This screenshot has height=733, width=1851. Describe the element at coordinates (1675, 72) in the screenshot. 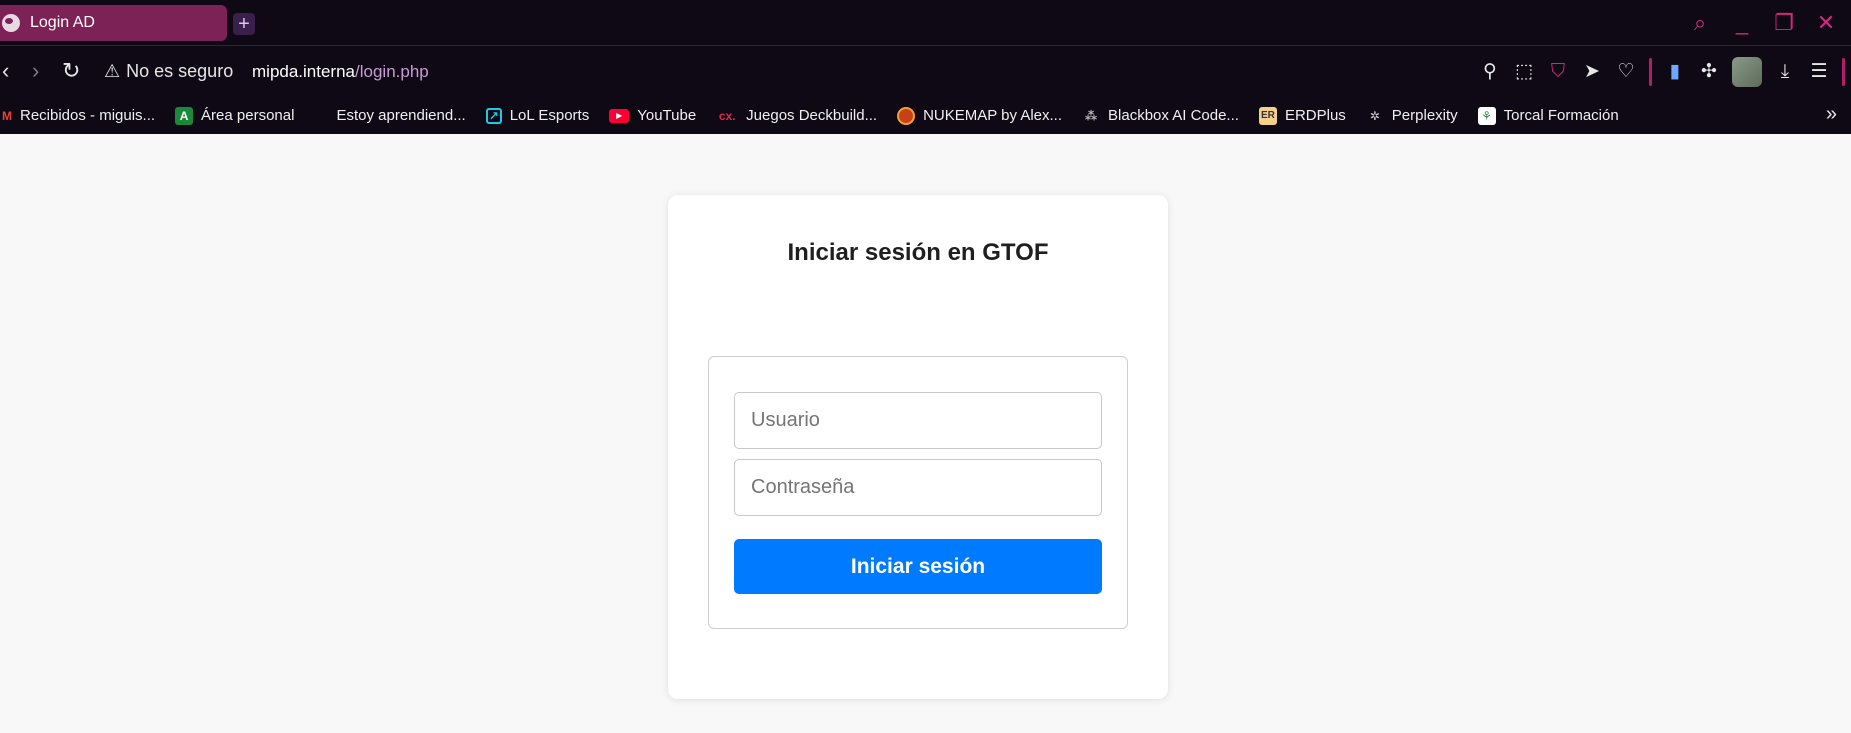

I see `notes-icon: ▮` at that location.